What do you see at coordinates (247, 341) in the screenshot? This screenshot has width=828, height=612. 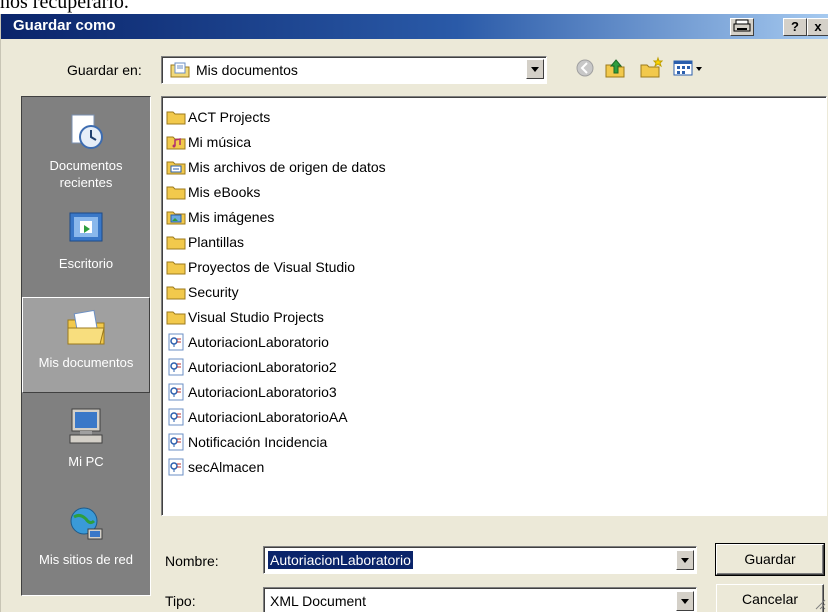 I see `list-item: AutoriacionLaboratorio` at bounding box center [247, 341].